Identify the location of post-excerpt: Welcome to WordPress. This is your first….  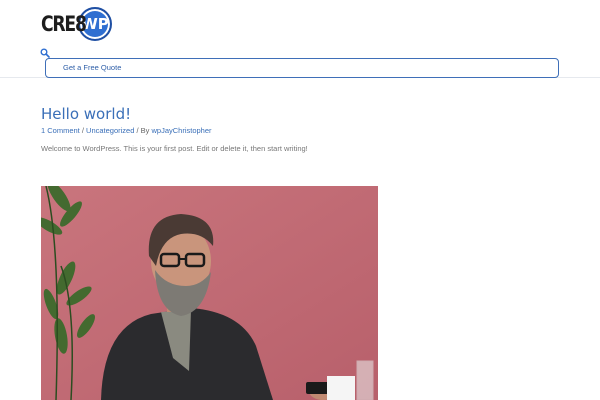
(174, 148).